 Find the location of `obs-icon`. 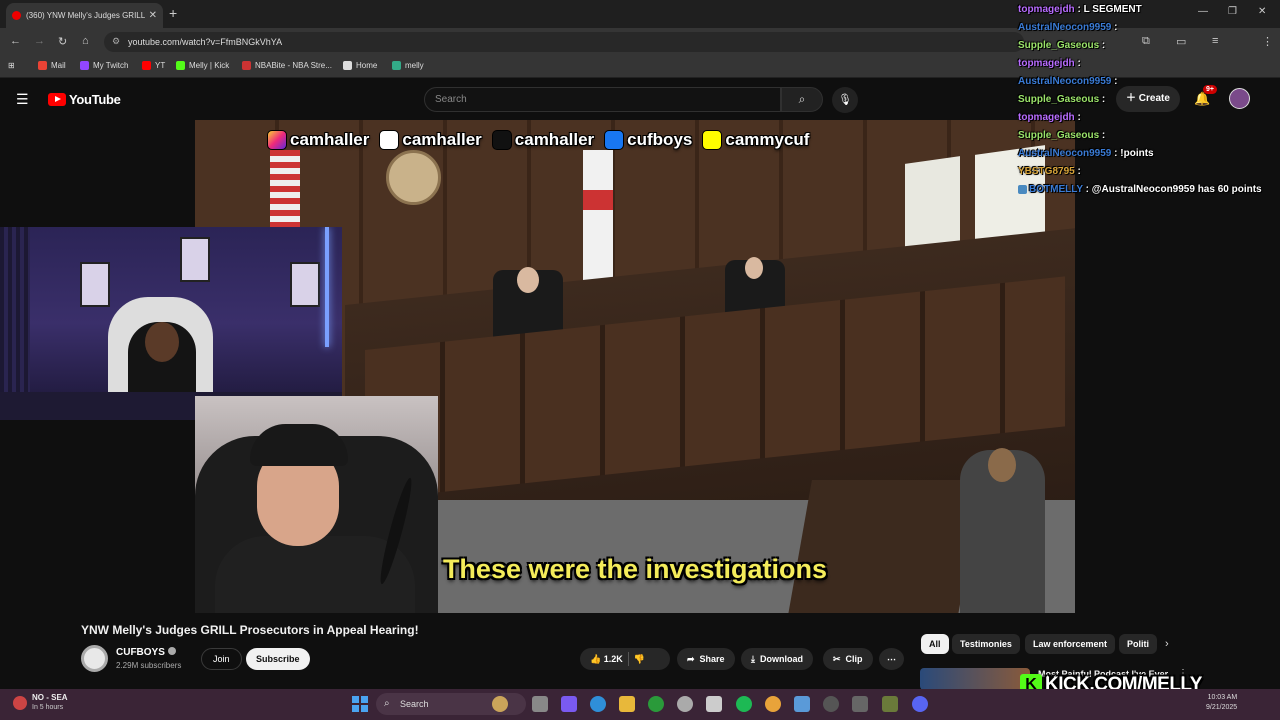

obs-icon is located at coordinates (685, 704).